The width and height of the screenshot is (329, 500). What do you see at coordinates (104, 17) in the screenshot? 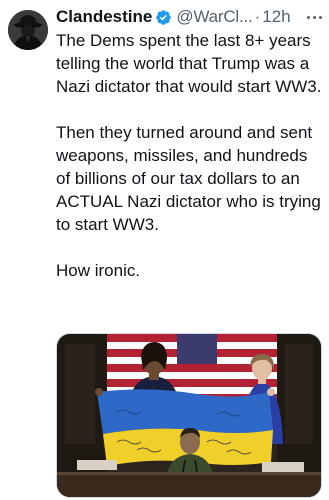
I see `author-name: Clandestine` at bounding box center [104, 17].